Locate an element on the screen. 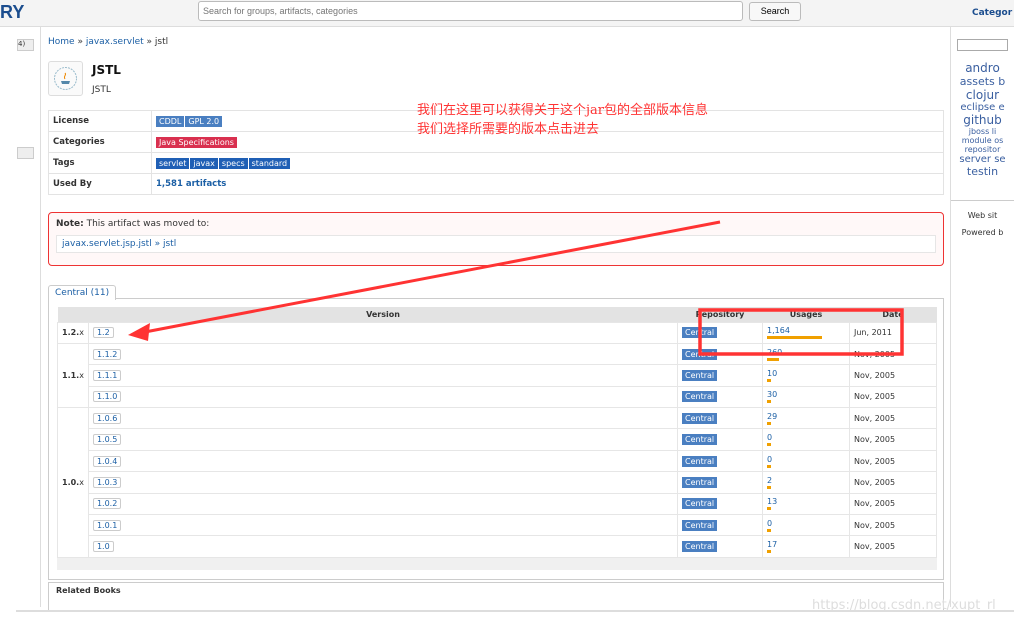 The width and height of the screenshot is (1014, 625). highlight-box is located at coordinates (801, 332).